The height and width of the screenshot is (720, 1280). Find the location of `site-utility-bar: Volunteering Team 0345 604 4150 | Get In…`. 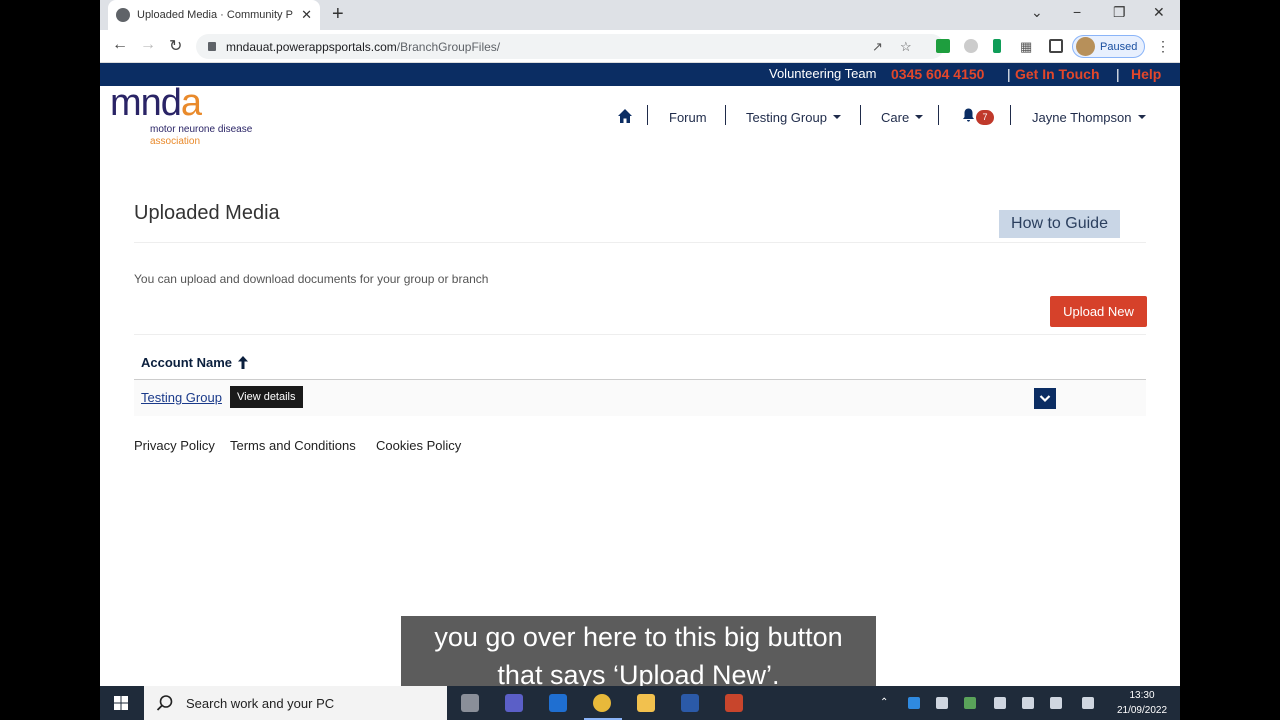

site-utility-bar: Volunteering Team 0345 604 4150 | Get In… is located at coordinates (640, 74).